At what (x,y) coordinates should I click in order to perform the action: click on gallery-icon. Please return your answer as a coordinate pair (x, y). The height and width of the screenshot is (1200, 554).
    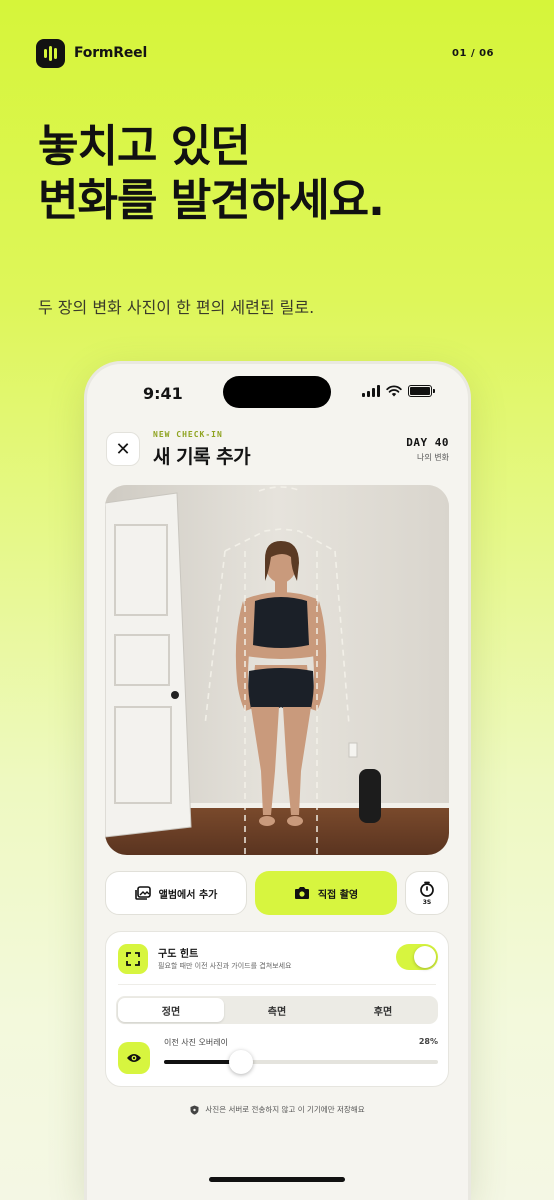
    Looking at the image, I should click on (142, 893).